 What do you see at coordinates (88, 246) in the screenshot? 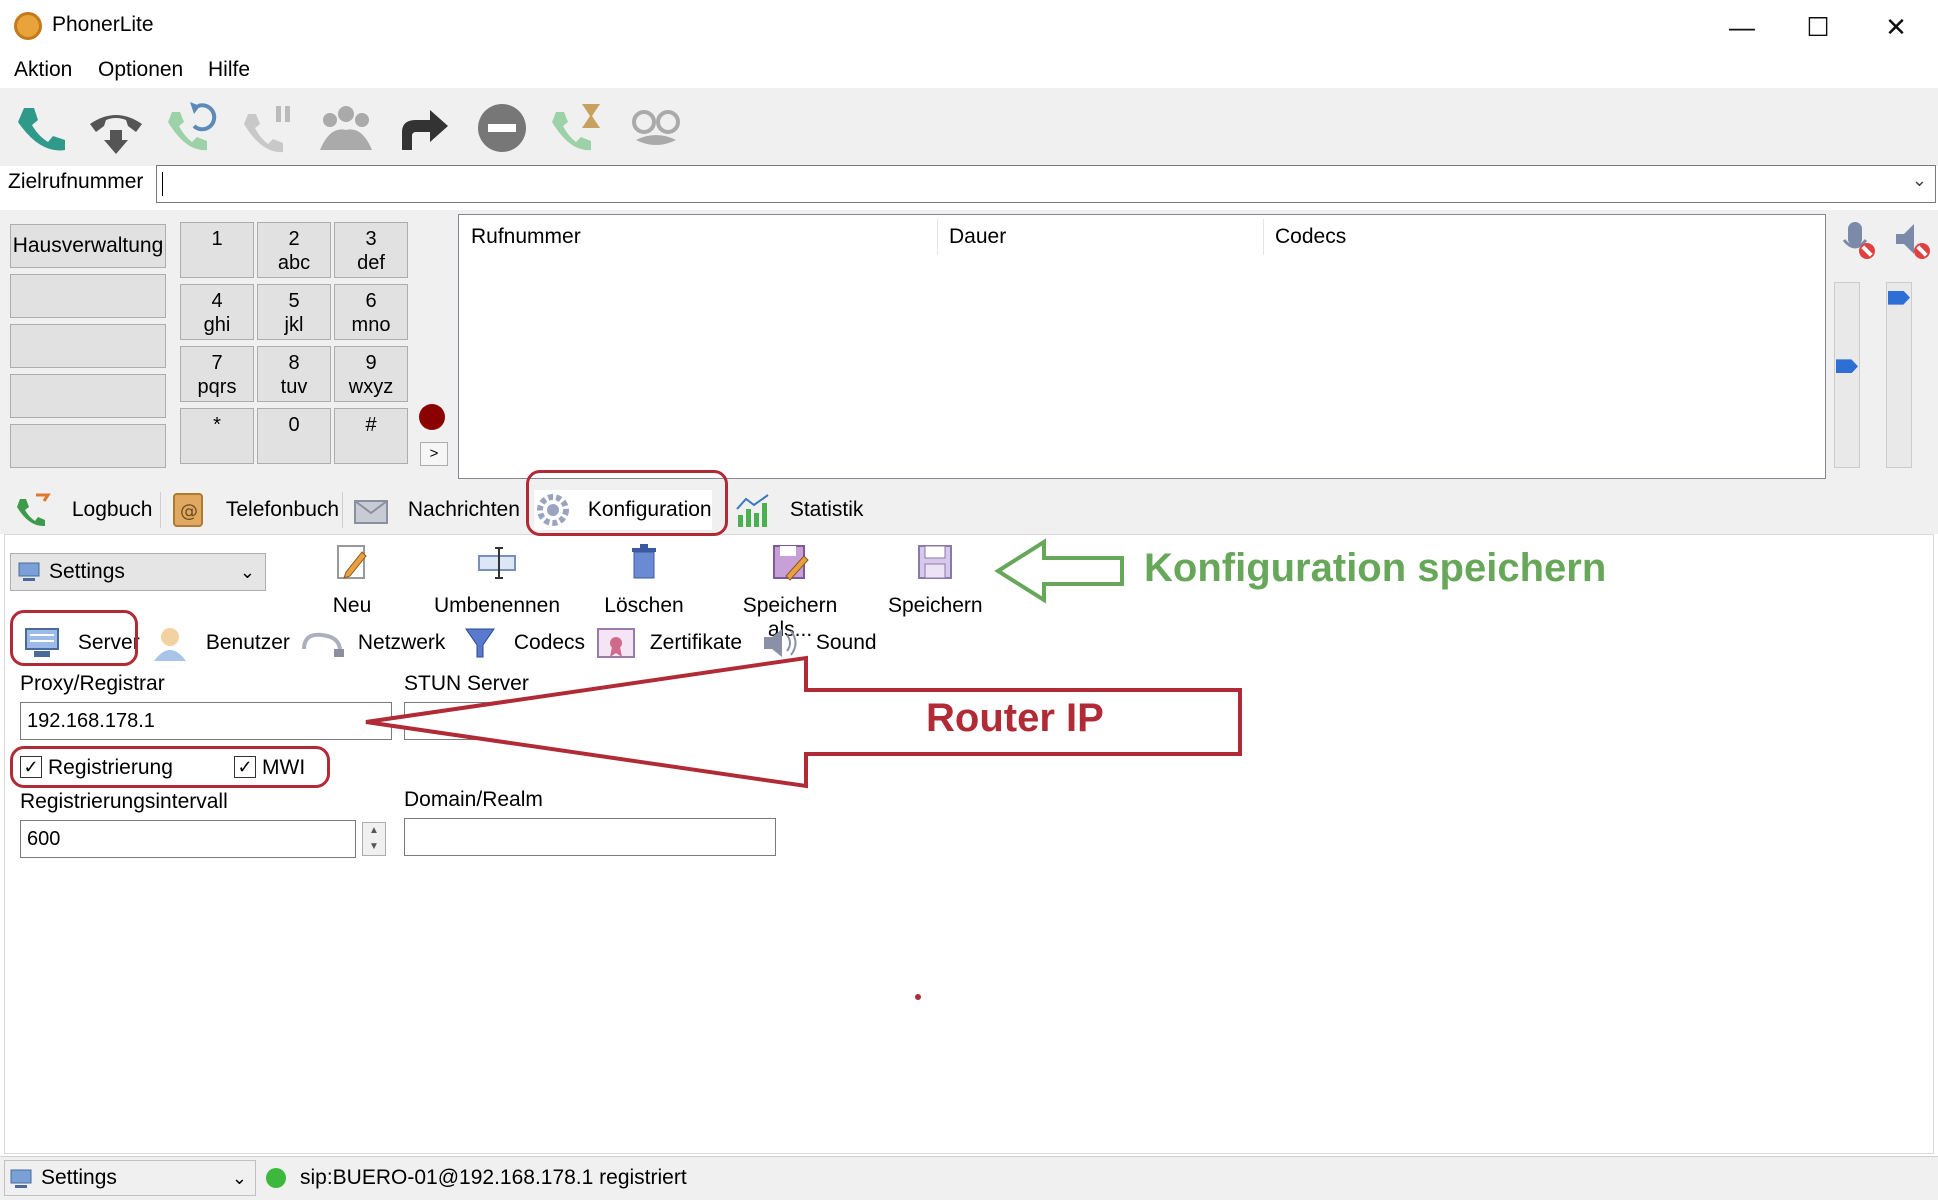
I see `speed-dial-hausverwaltung: Hausverwaltung` at bounding box center [88, 246].